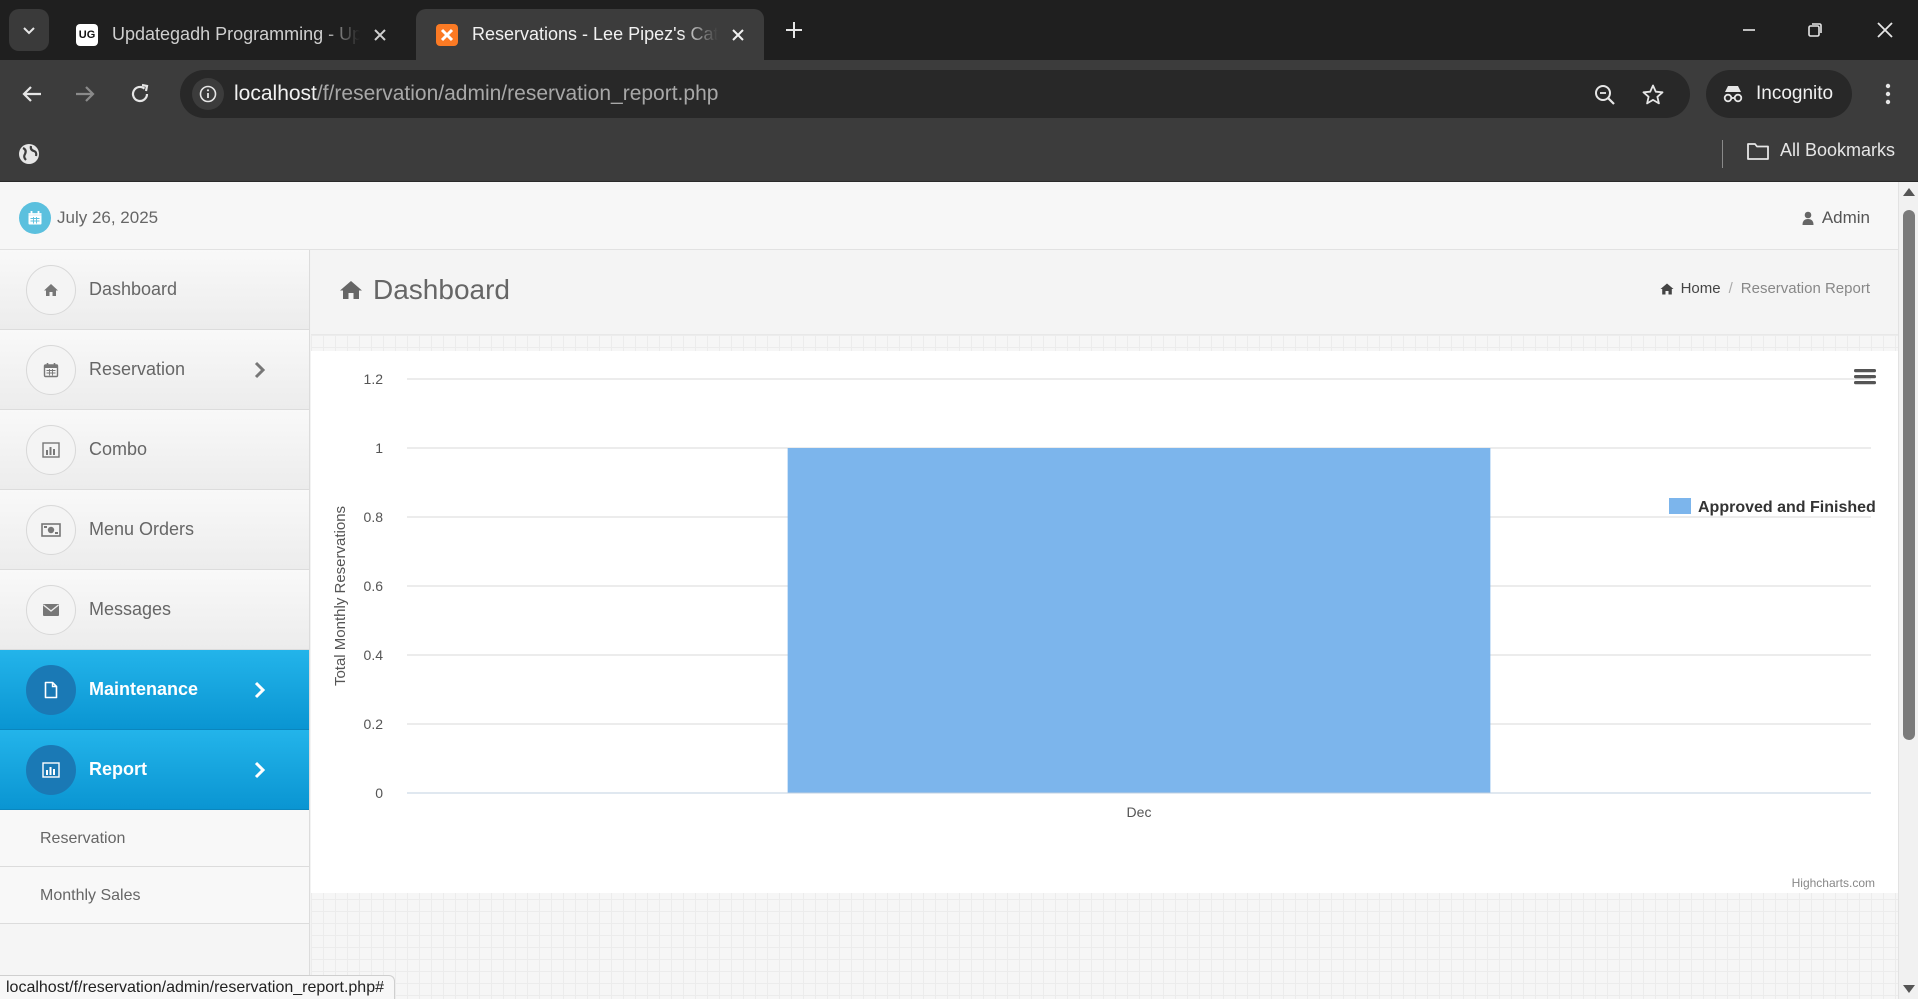 The width and height of the screenshot is (1918, 999). What do you see at coordinates (83, 838) in the screenshot?
I see `submenu-item-label: Reservation` at bounding box center [83, 838].